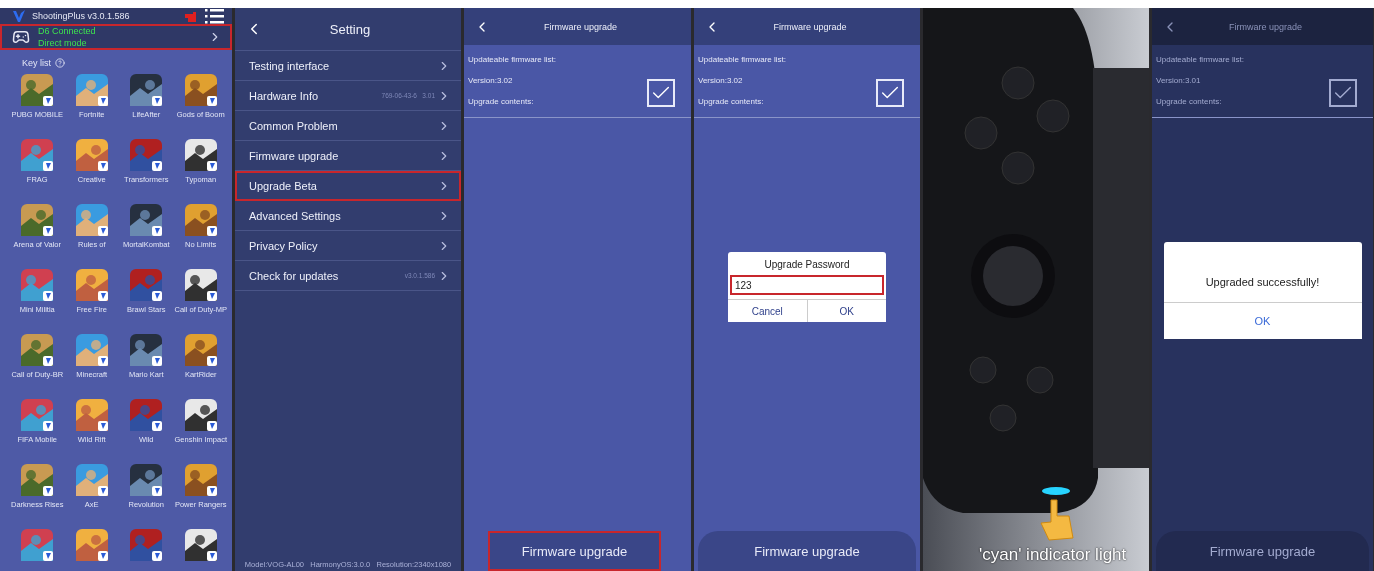 Image resolution: width=1374 pixels, height=571 pixels. Describe the element at coordinates (1262, 282) in the screenshot. I see `dialog-message: Upgraded successfully!` at that location.